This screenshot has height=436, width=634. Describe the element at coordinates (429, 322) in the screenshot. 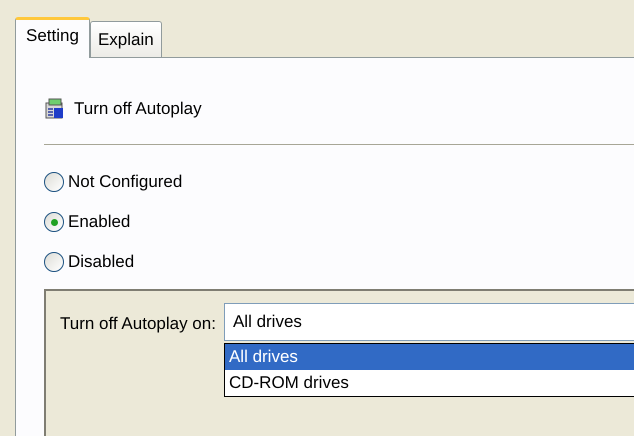

I see `dropdown-field: All drives` at that location.